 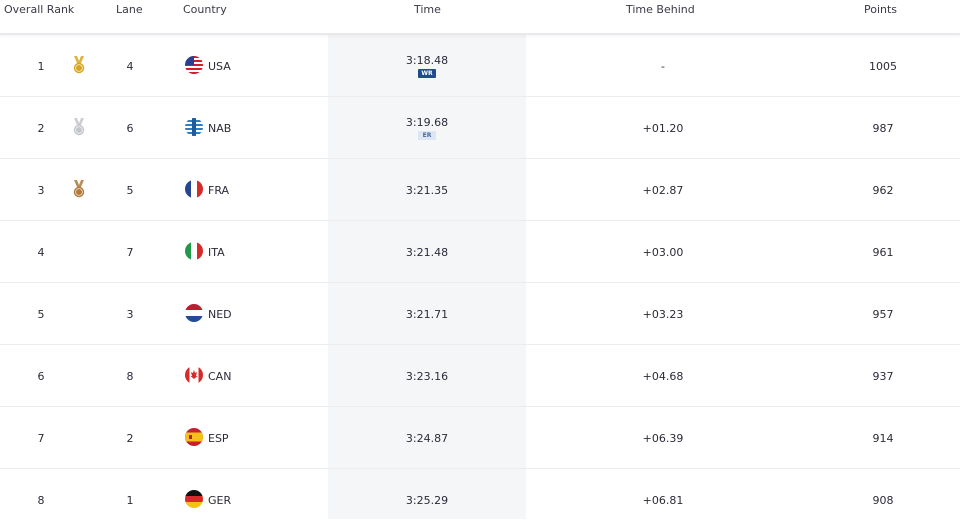 What do you see at coordinates (41, 128) in the screenshot?
I see `rank-value: 2` at bounding box center [41, 128].